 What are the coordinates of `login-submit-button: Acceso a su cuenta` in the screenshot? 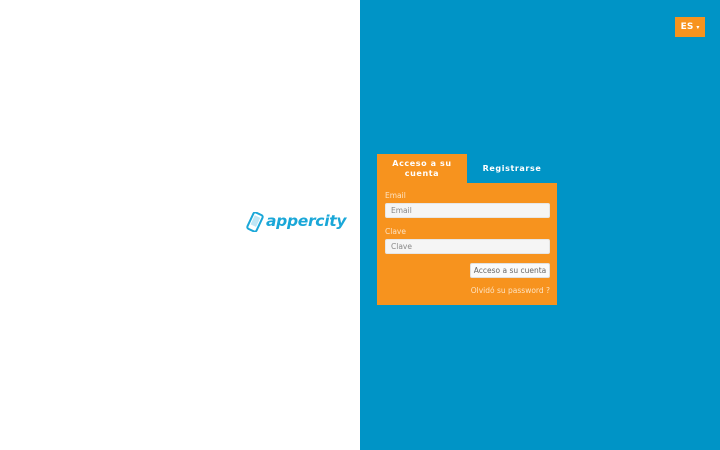 It's located at (510, 270).